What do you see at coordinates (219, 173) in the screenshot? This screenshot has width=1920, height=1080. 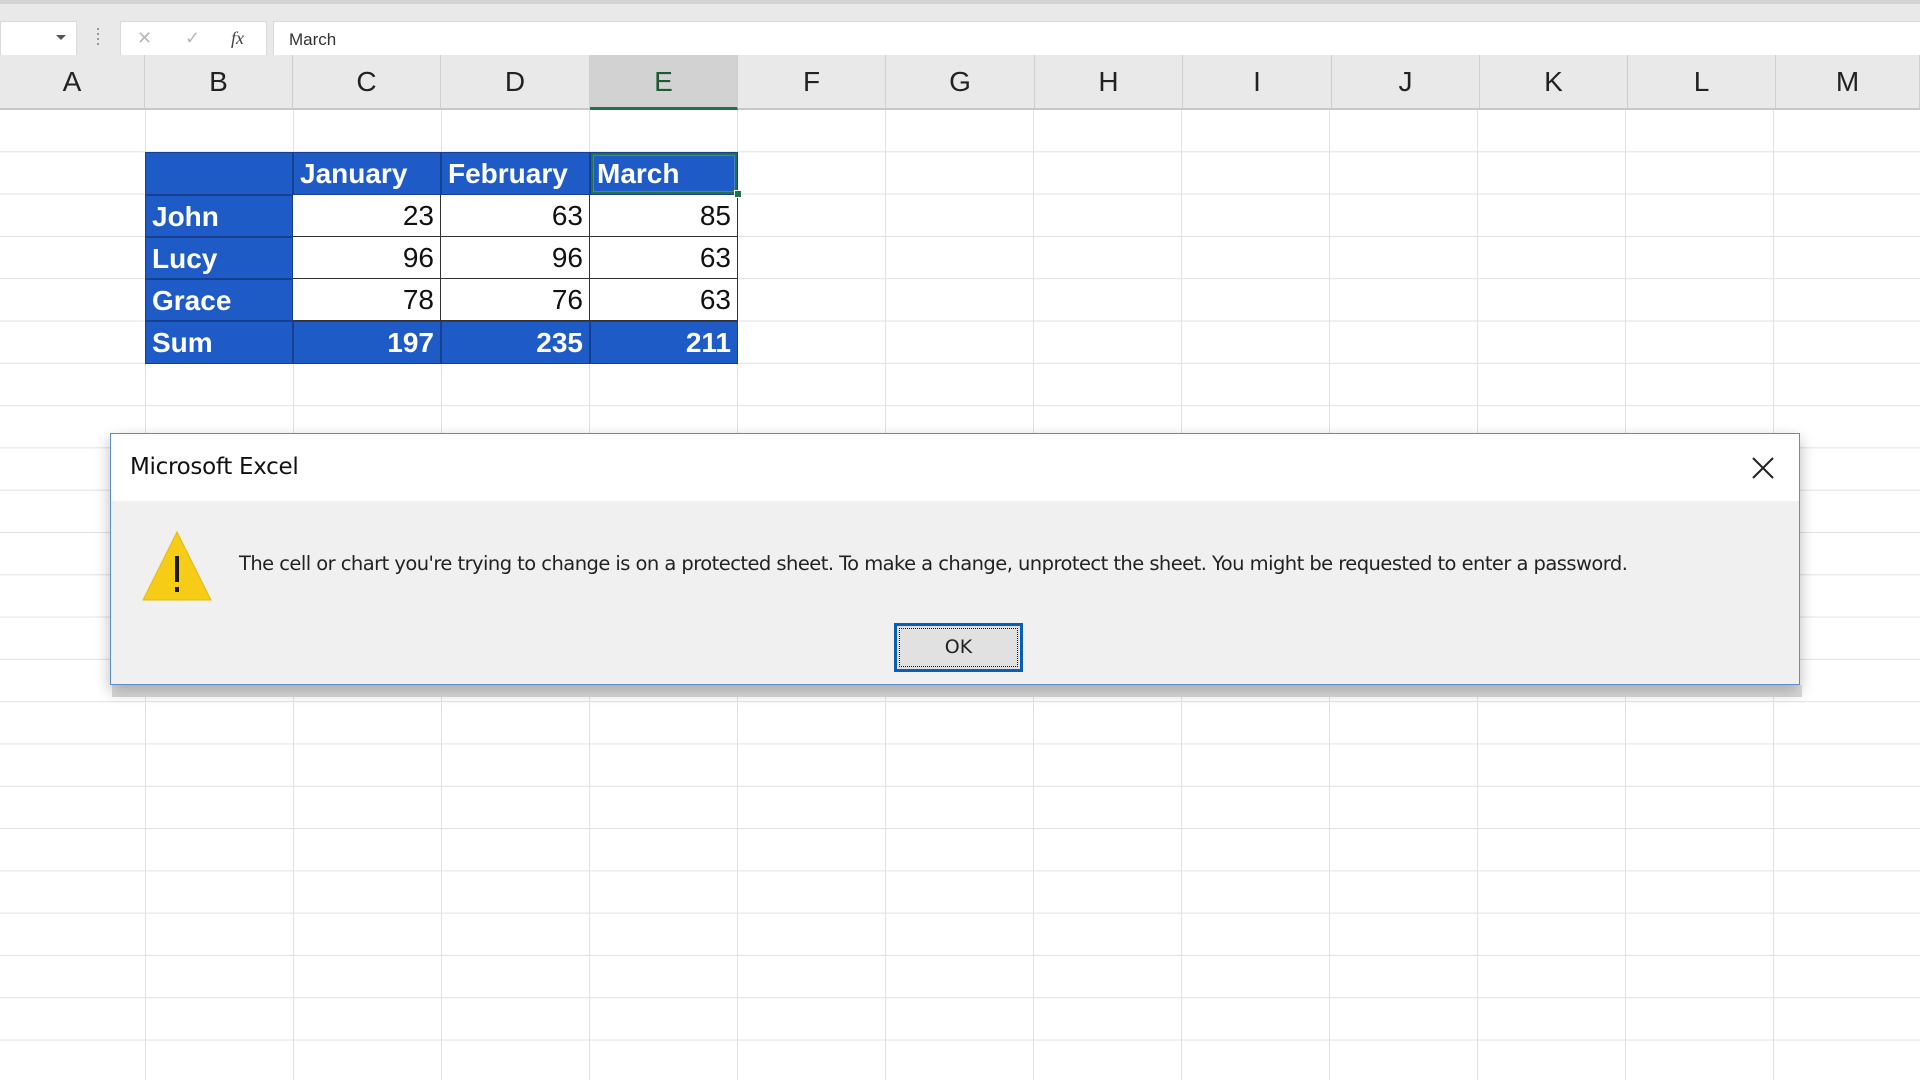 I see `table-corner-cell` at bounding box center [219, 173].